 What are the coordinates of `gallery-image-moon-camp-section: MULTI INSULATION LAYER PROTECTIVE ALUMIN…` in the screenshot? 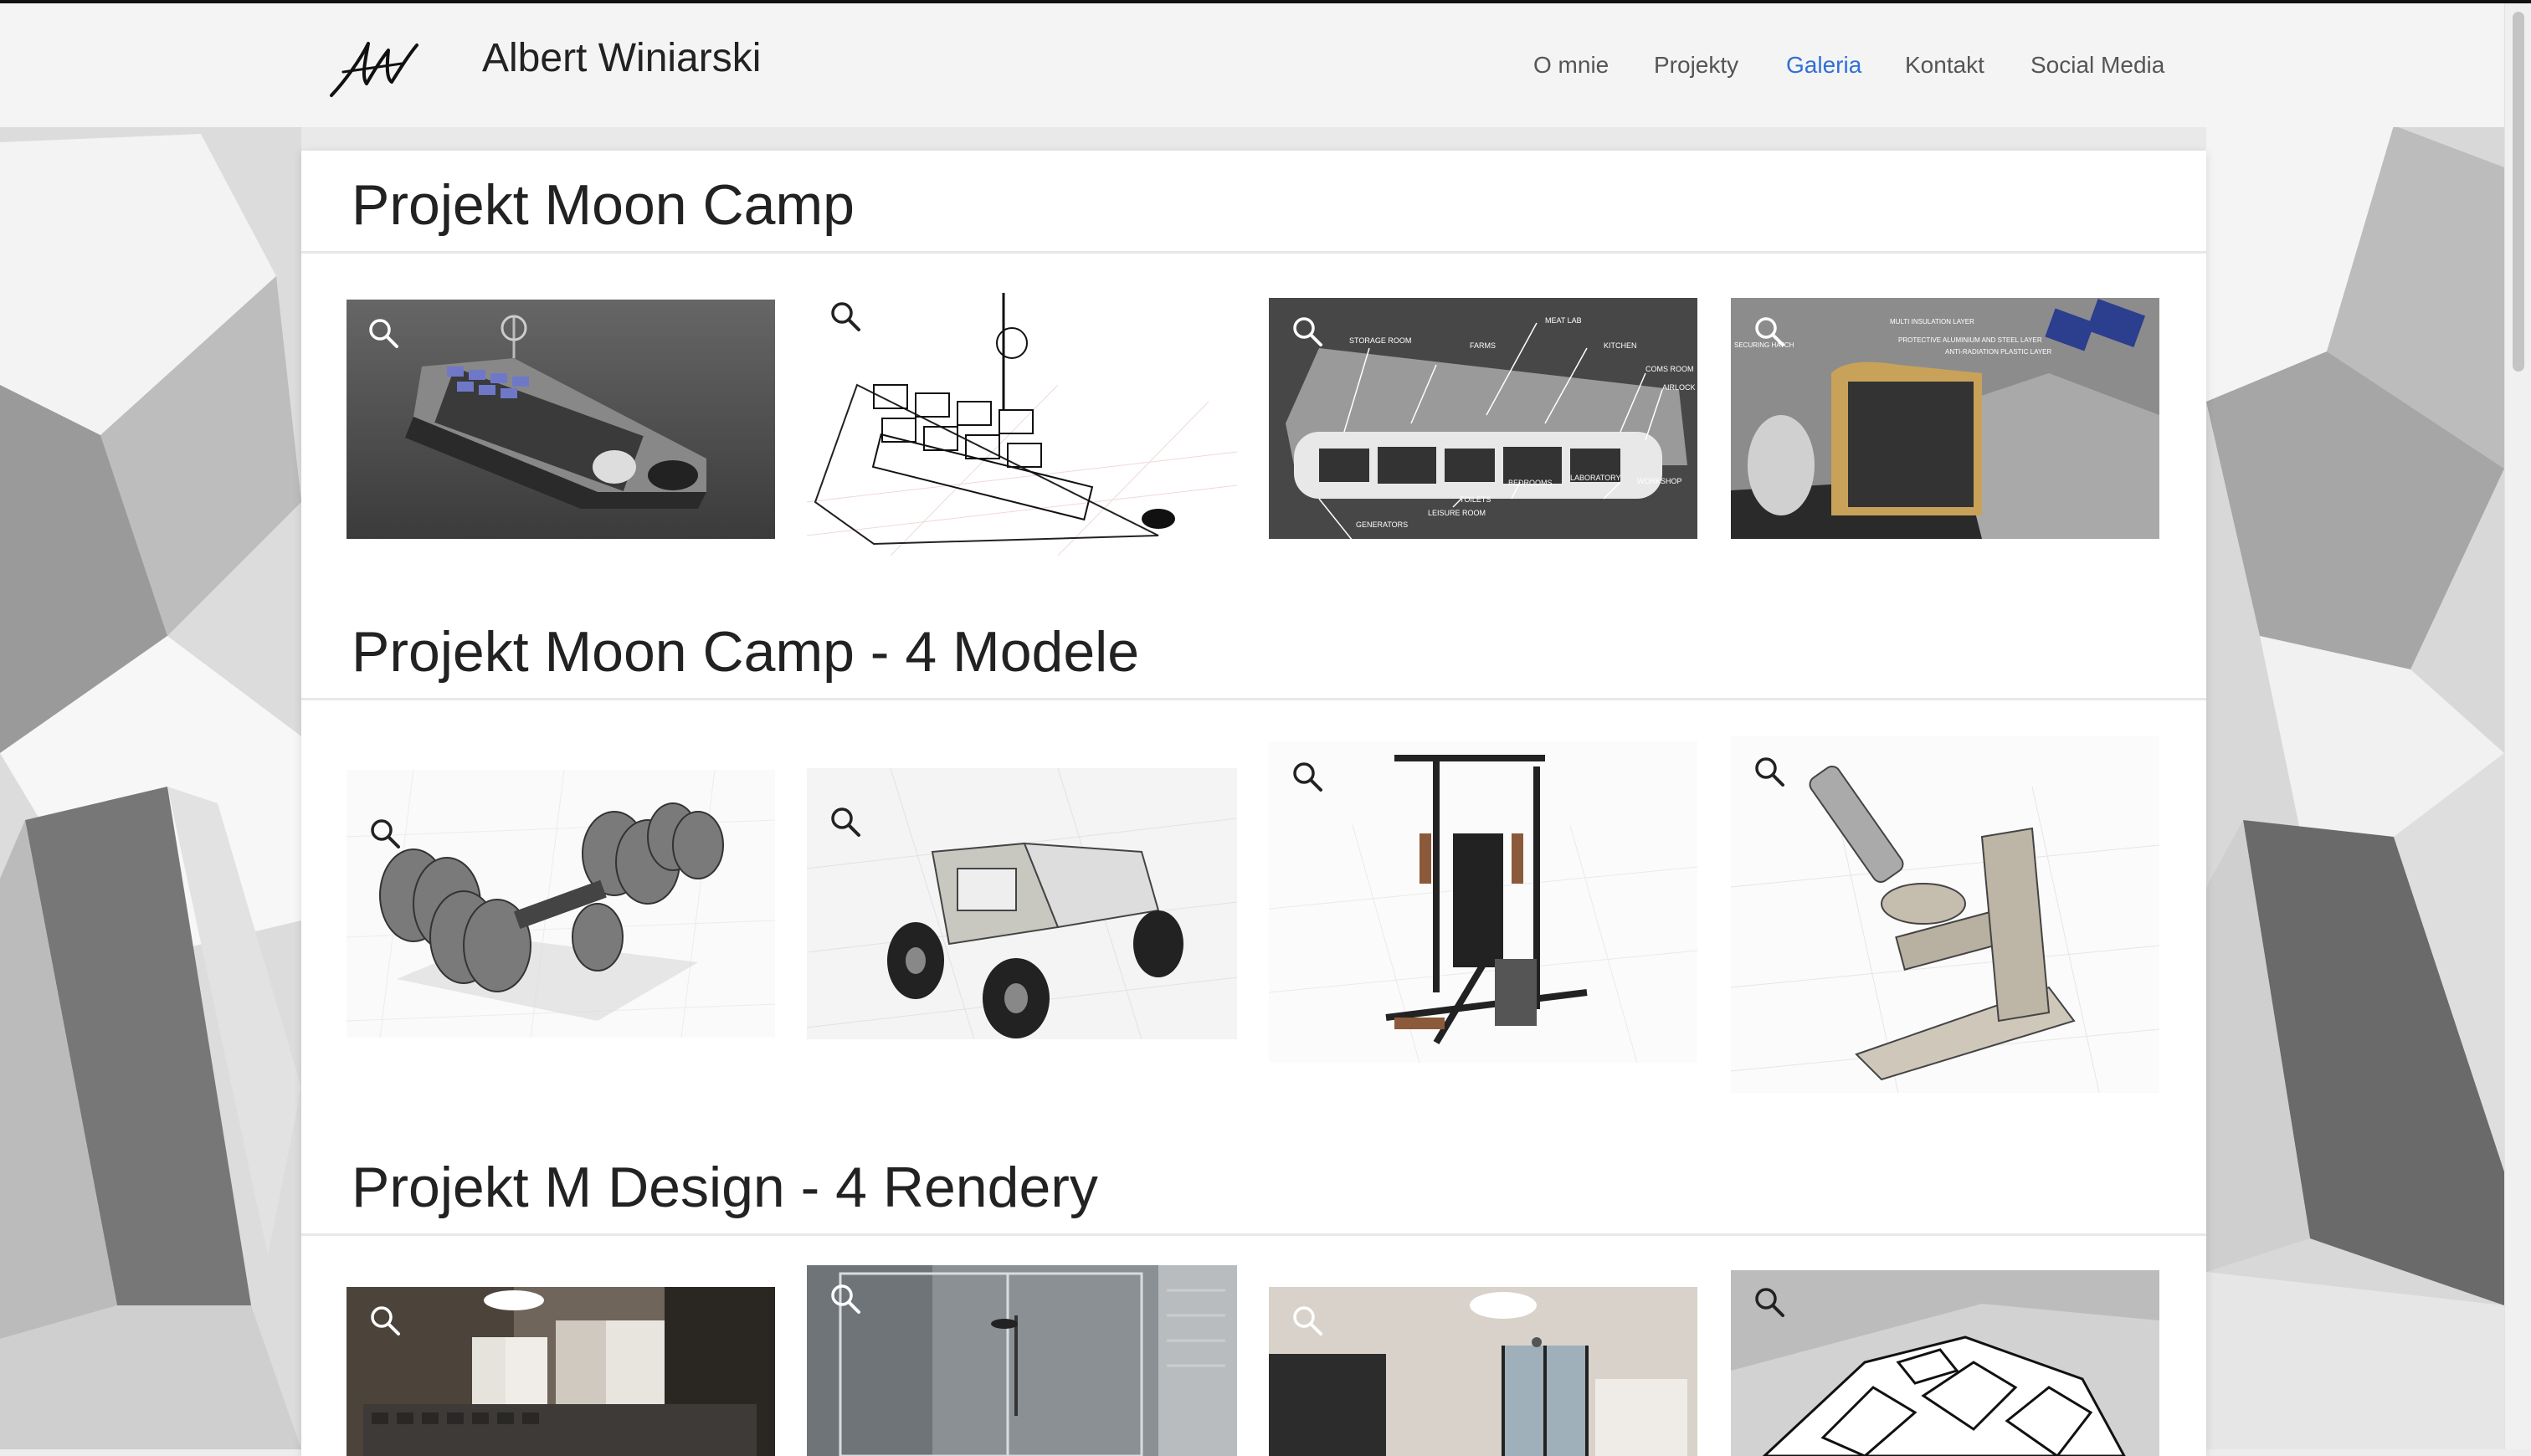 It's located at (1945, 418).